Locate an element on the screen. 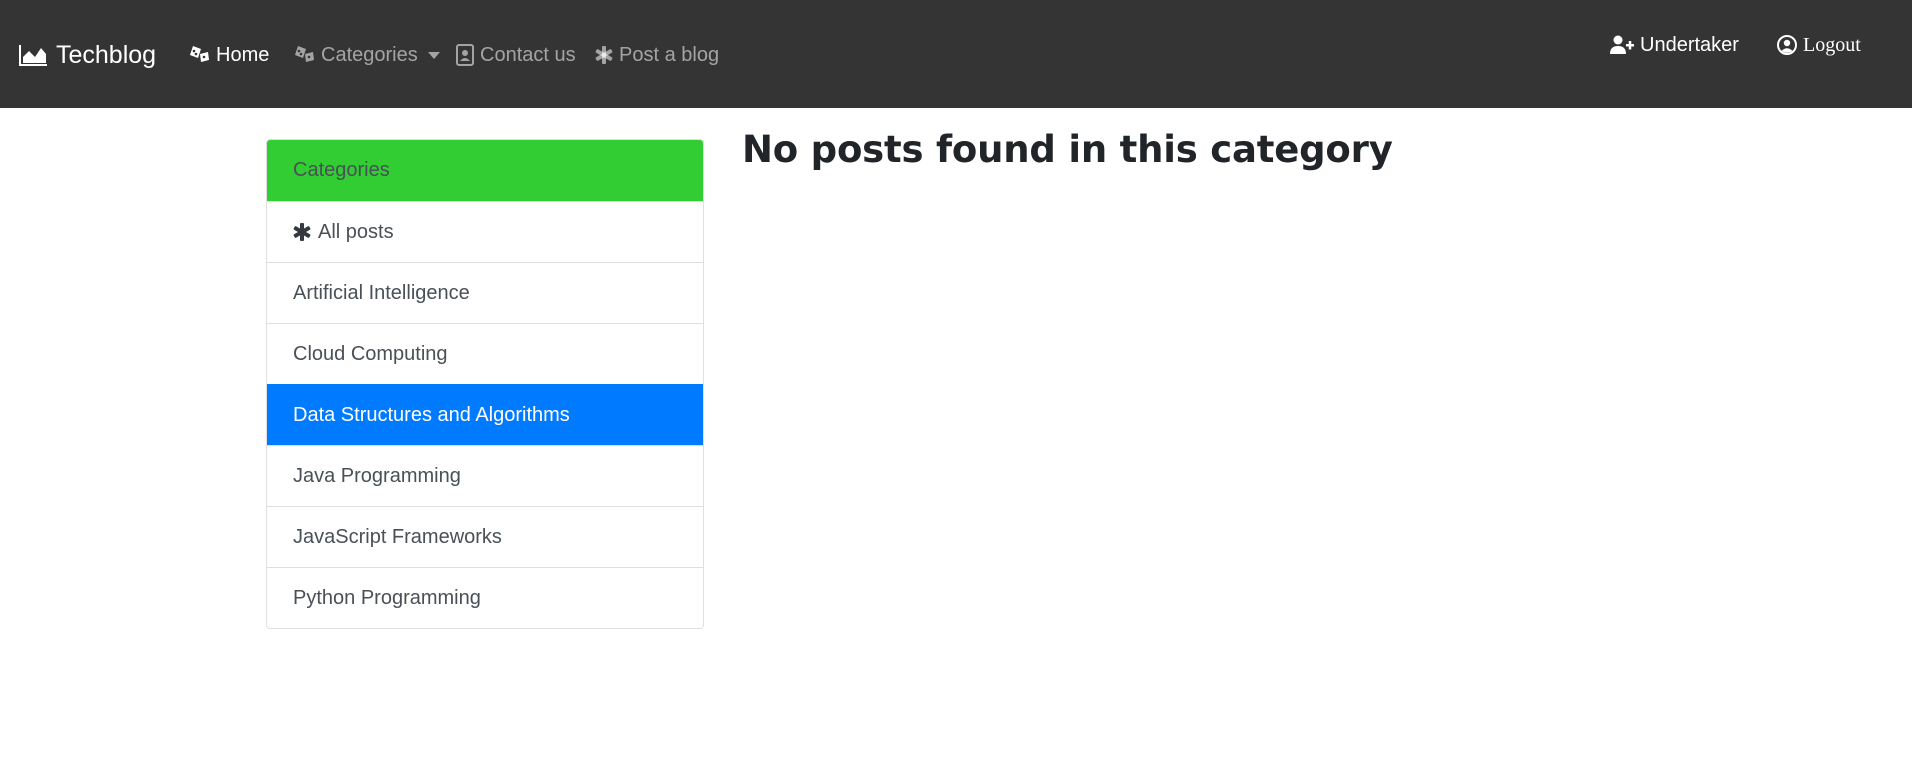 The height and width of the screenshot is (783, 1912). category-item-all-posts: All posts is located at coordinates (485, 231).